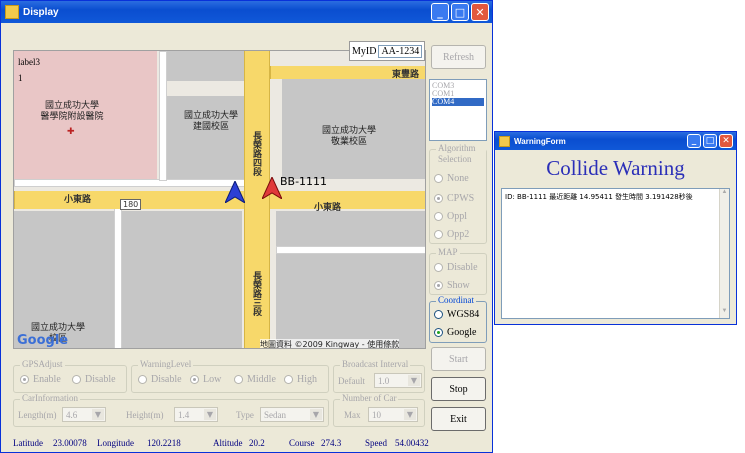  I want to click on own-vehicle-marker-icon, so click(235, 192).